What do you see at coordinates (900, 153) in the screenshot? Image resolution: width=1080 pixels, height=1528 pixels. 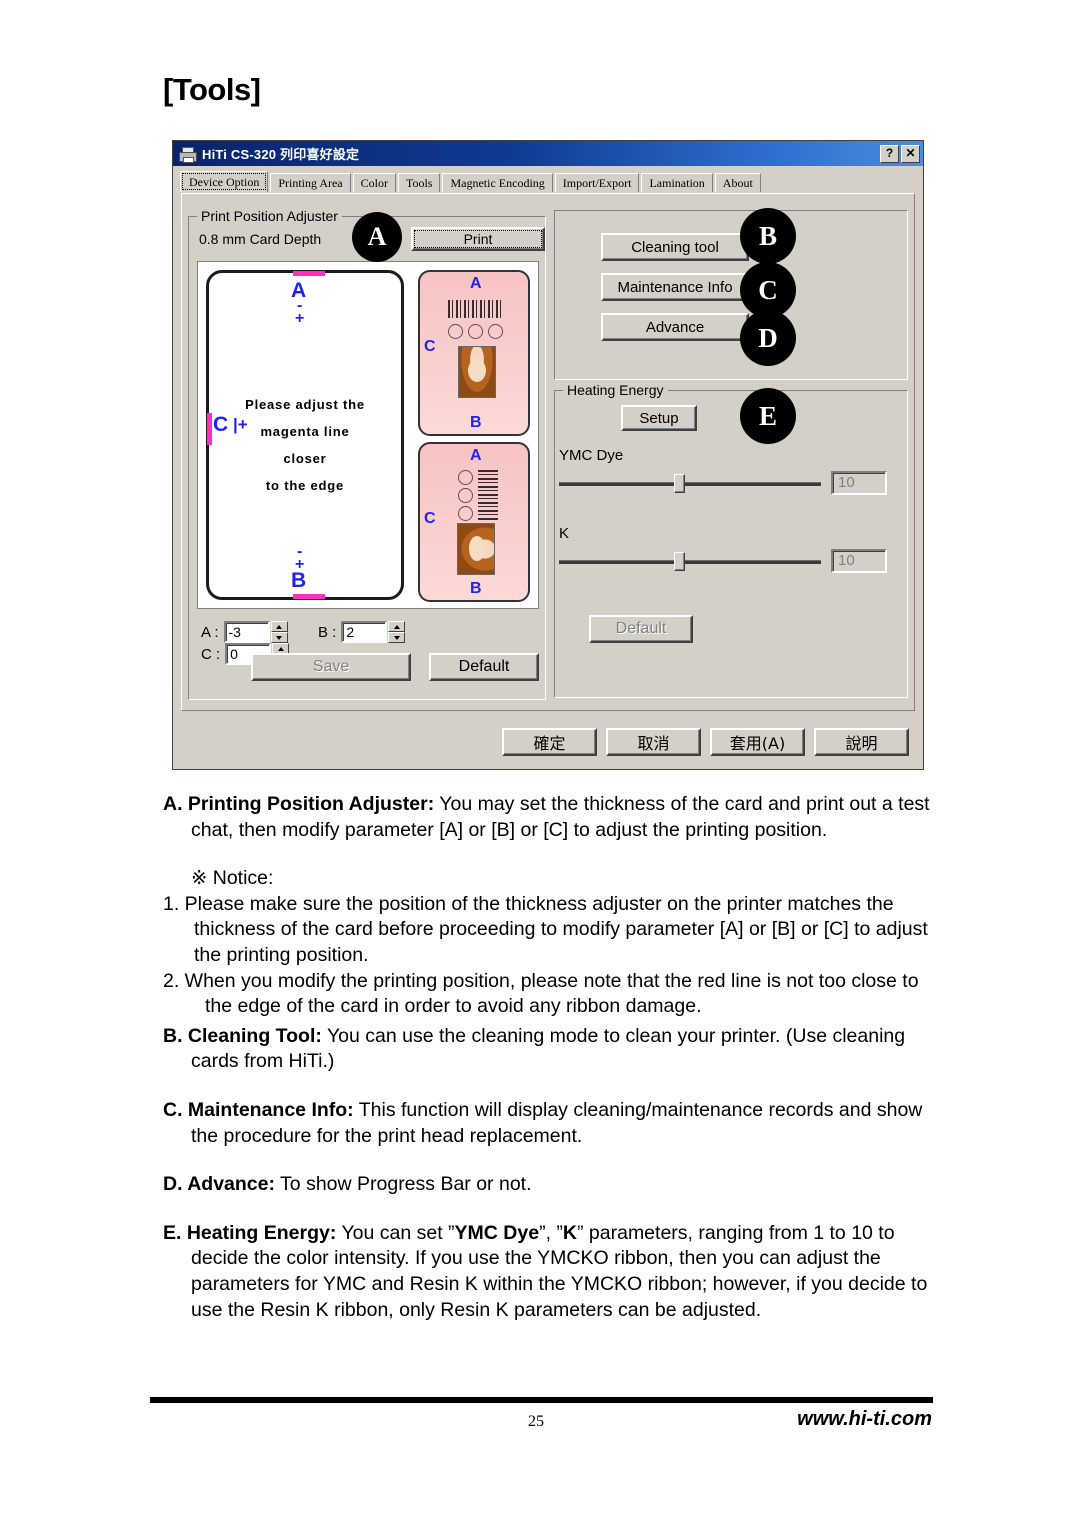 I see `titlebar-buttons: ? ✕` at bounding box center [900, 153].